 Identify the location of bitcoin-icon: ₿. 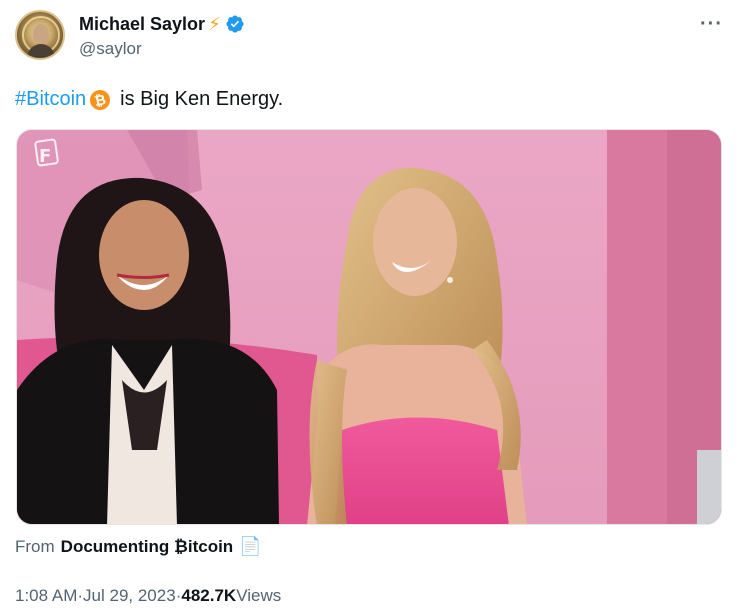
(100, 99).